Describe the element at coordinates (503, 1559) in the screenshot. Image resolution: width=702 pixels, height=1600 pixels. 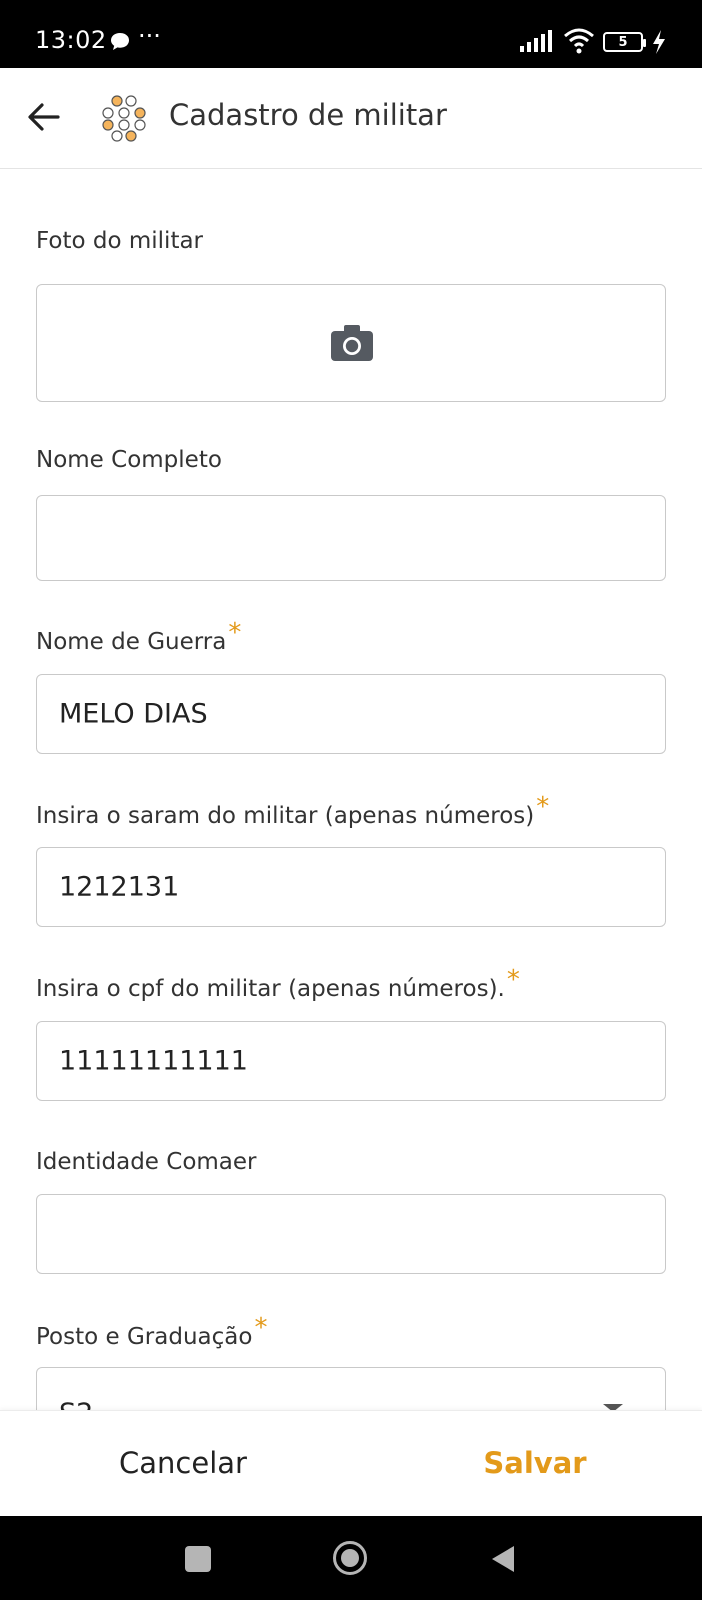
I see `back-triangle-icon` at that location.